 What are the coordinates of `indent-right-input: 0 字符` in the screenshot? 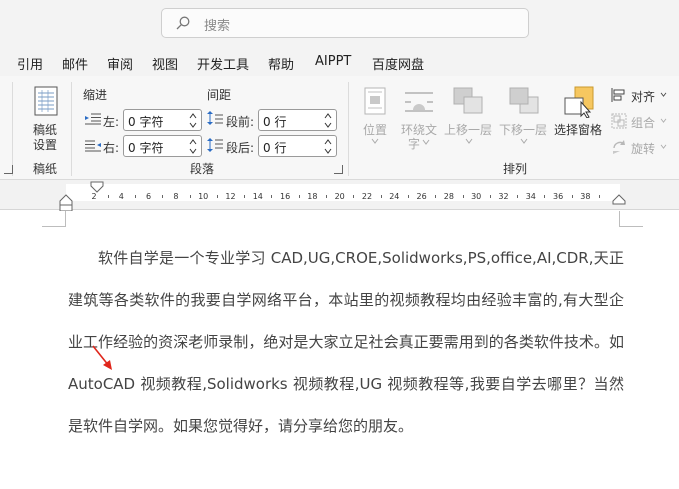 It's located at (162, 146).